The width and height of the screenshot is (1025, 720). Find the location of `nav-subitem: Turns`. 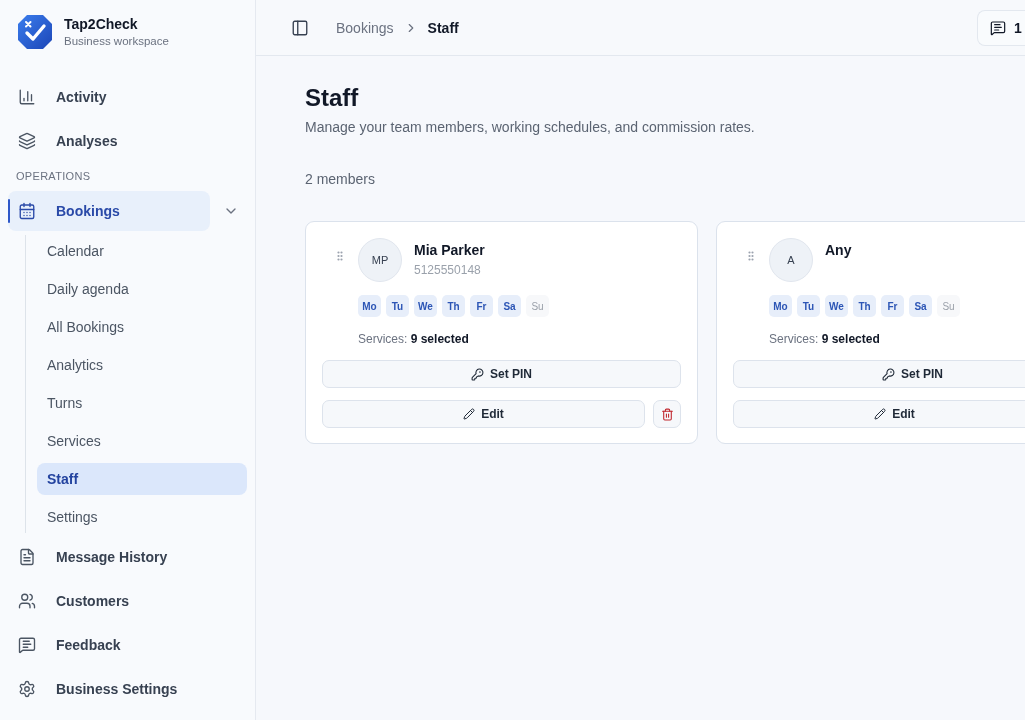

nav-subitem: Turns is located at coordinates (142, 403).